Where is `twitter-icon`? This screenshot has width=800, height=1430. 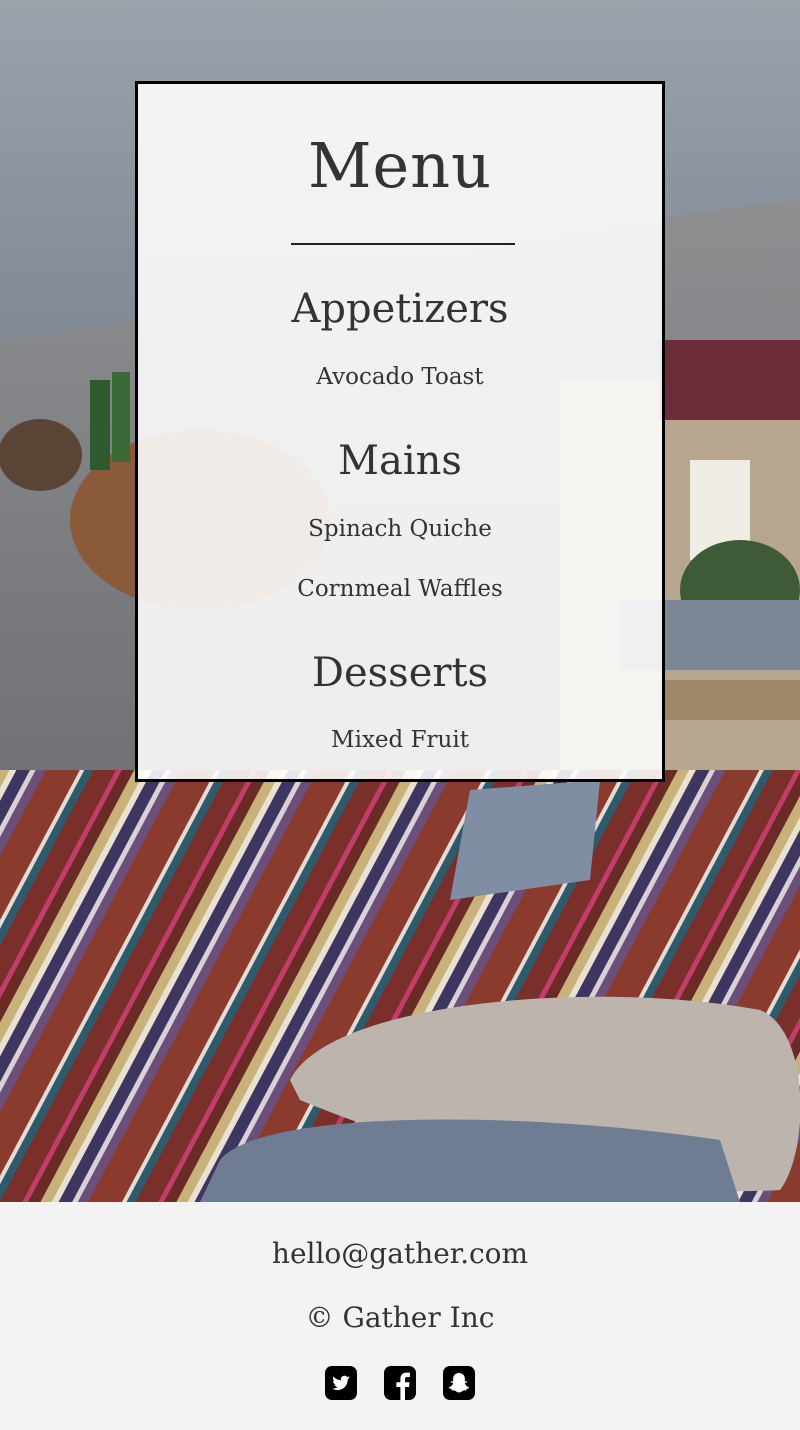 twitter-icon is located at coordinates (341, 1383).